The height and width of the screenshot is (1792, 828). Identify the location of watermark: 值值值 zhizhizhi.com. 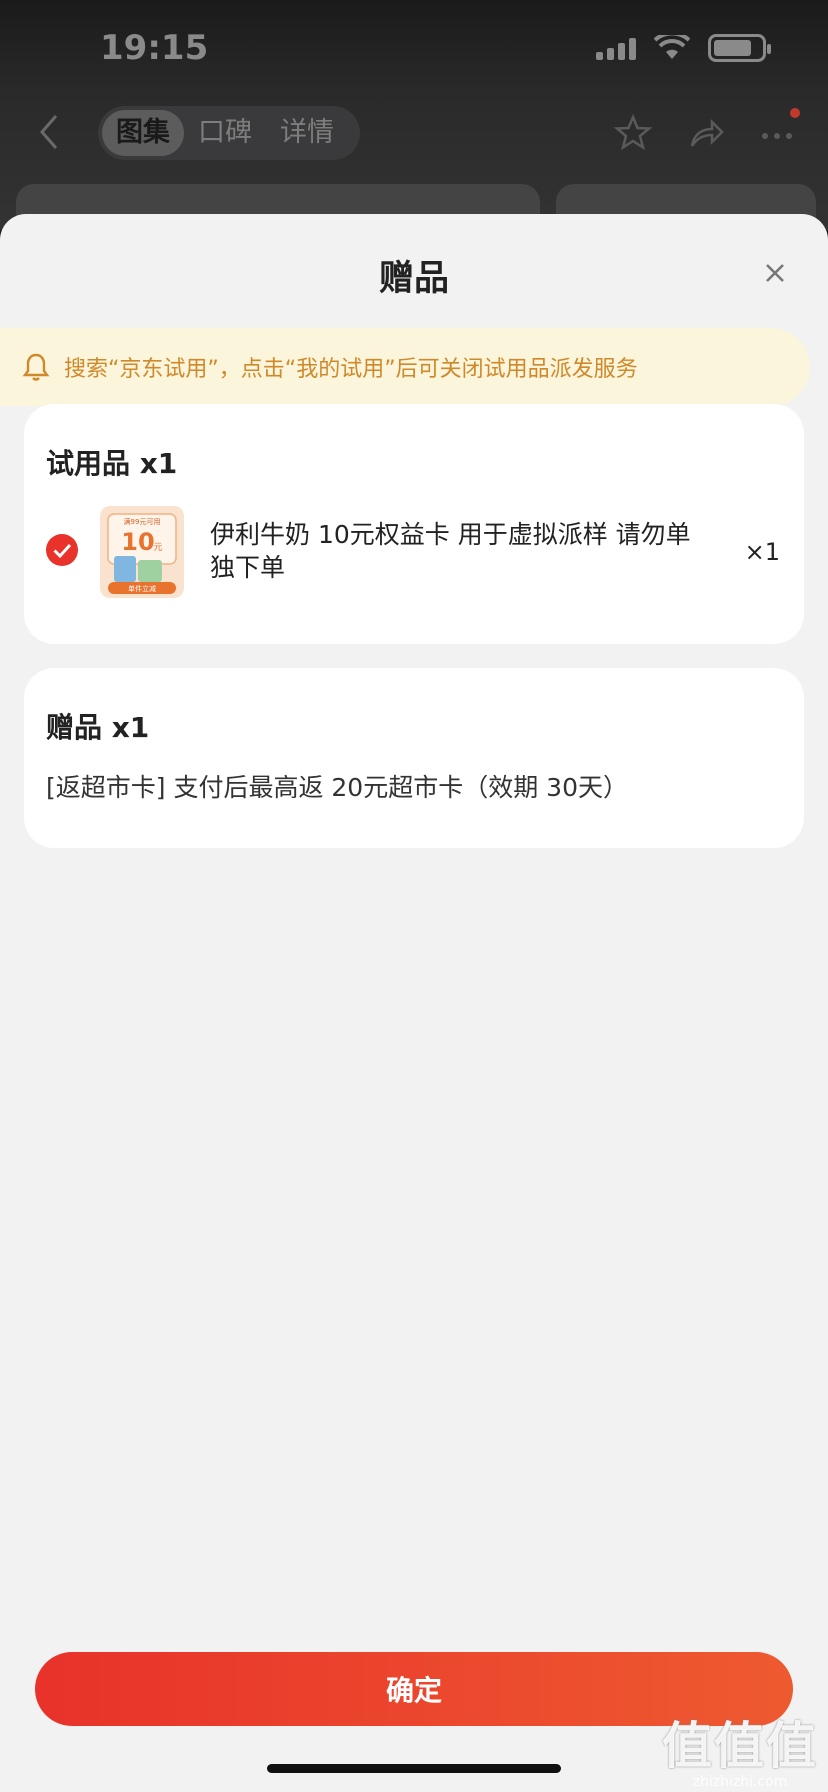
(740, 1748).